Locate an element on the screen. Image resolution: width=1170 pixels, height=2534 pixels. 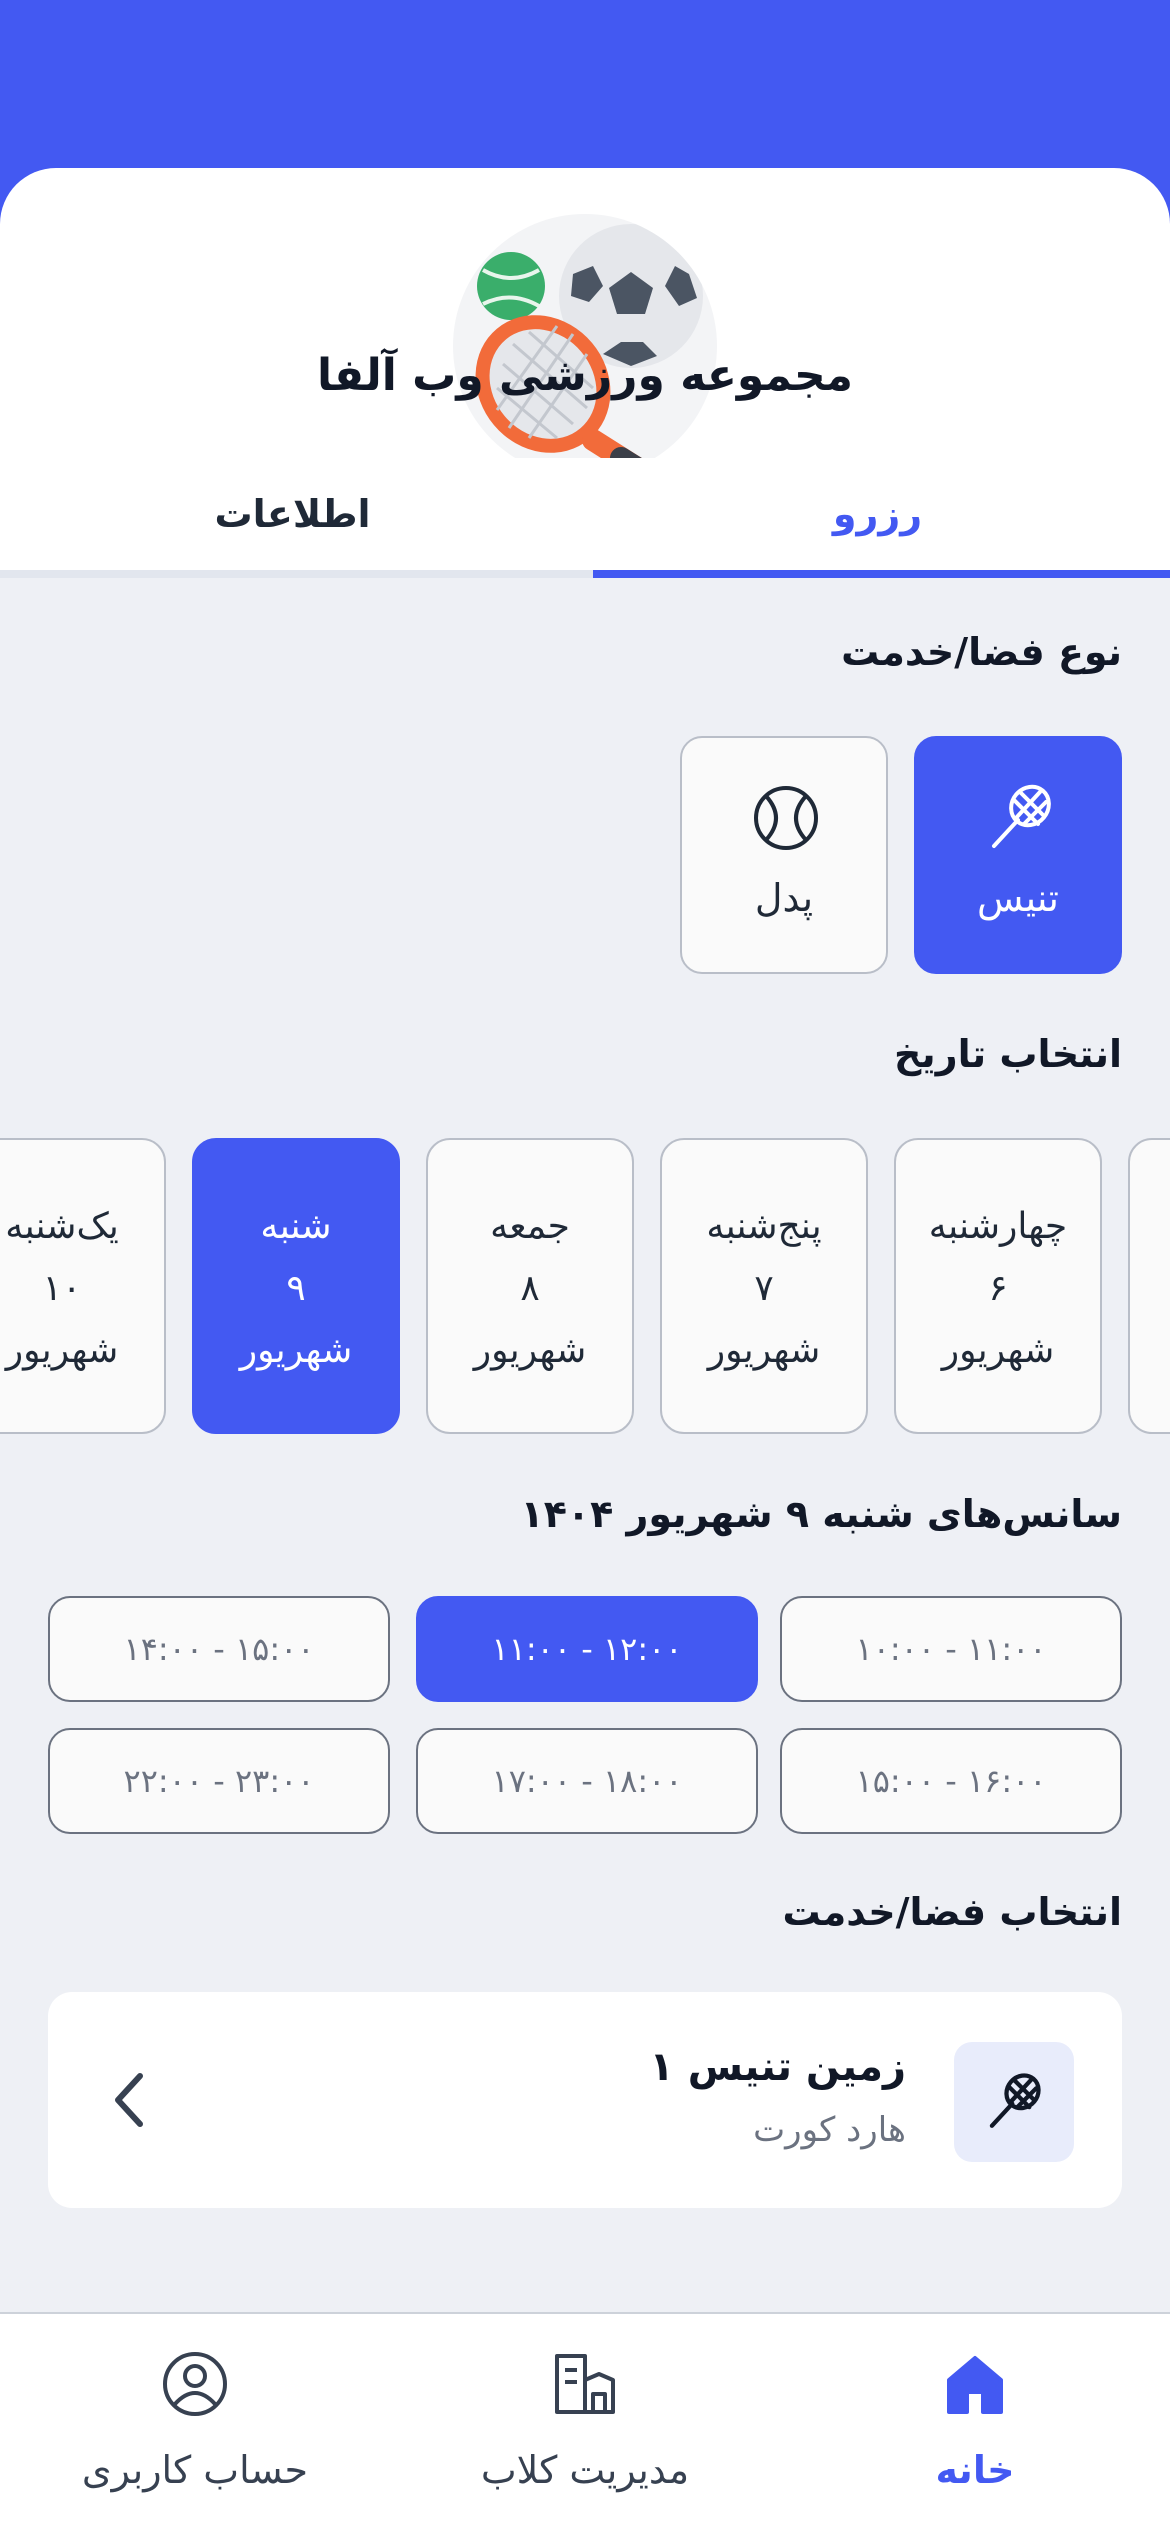
time-slot: ۱۵:۰۰ - ۱۶:۰۰ is located at coordinates (951, 1781).